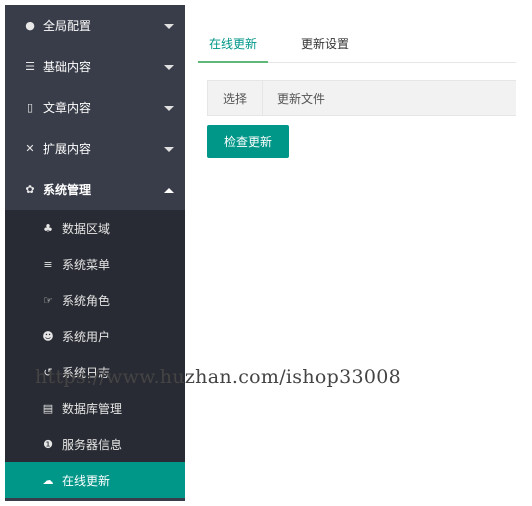 This screenshot has height=506, width=532. I want to click on chevron-up-icon, so click(169, 190).